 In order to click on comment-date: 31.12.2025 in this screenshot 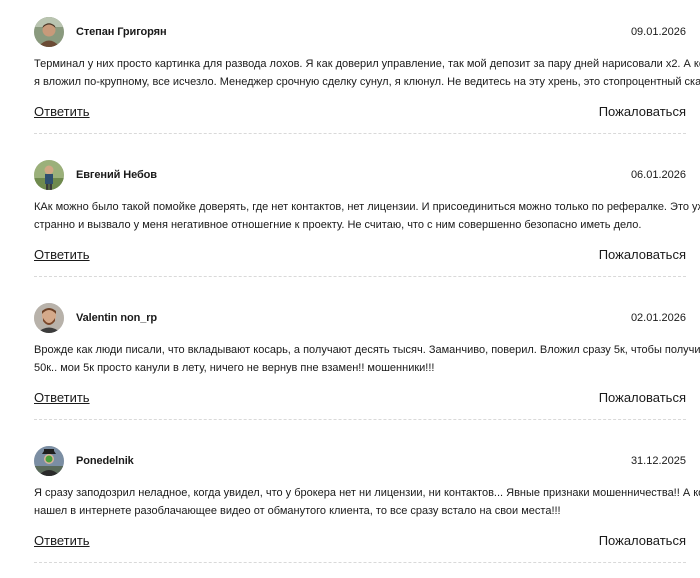, I will do `click(658, 461)`.